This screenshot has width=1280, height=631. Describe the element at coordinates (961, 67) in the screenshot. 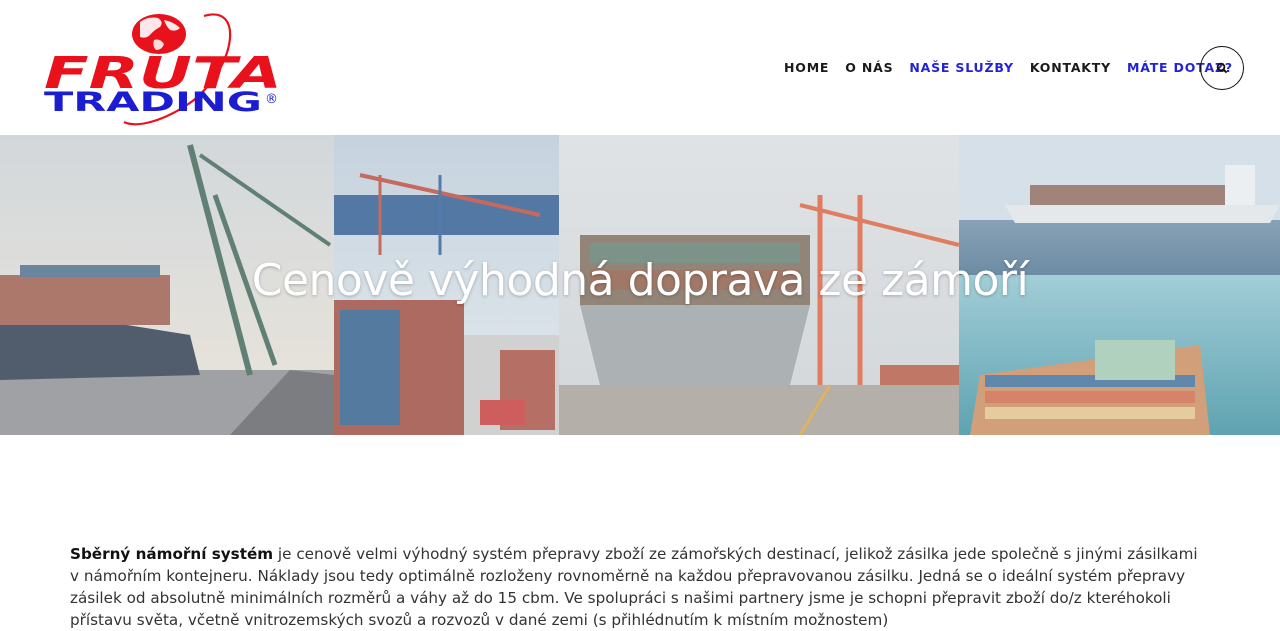

I see `nav-services: NAŠE SLUŽBY` at that location.